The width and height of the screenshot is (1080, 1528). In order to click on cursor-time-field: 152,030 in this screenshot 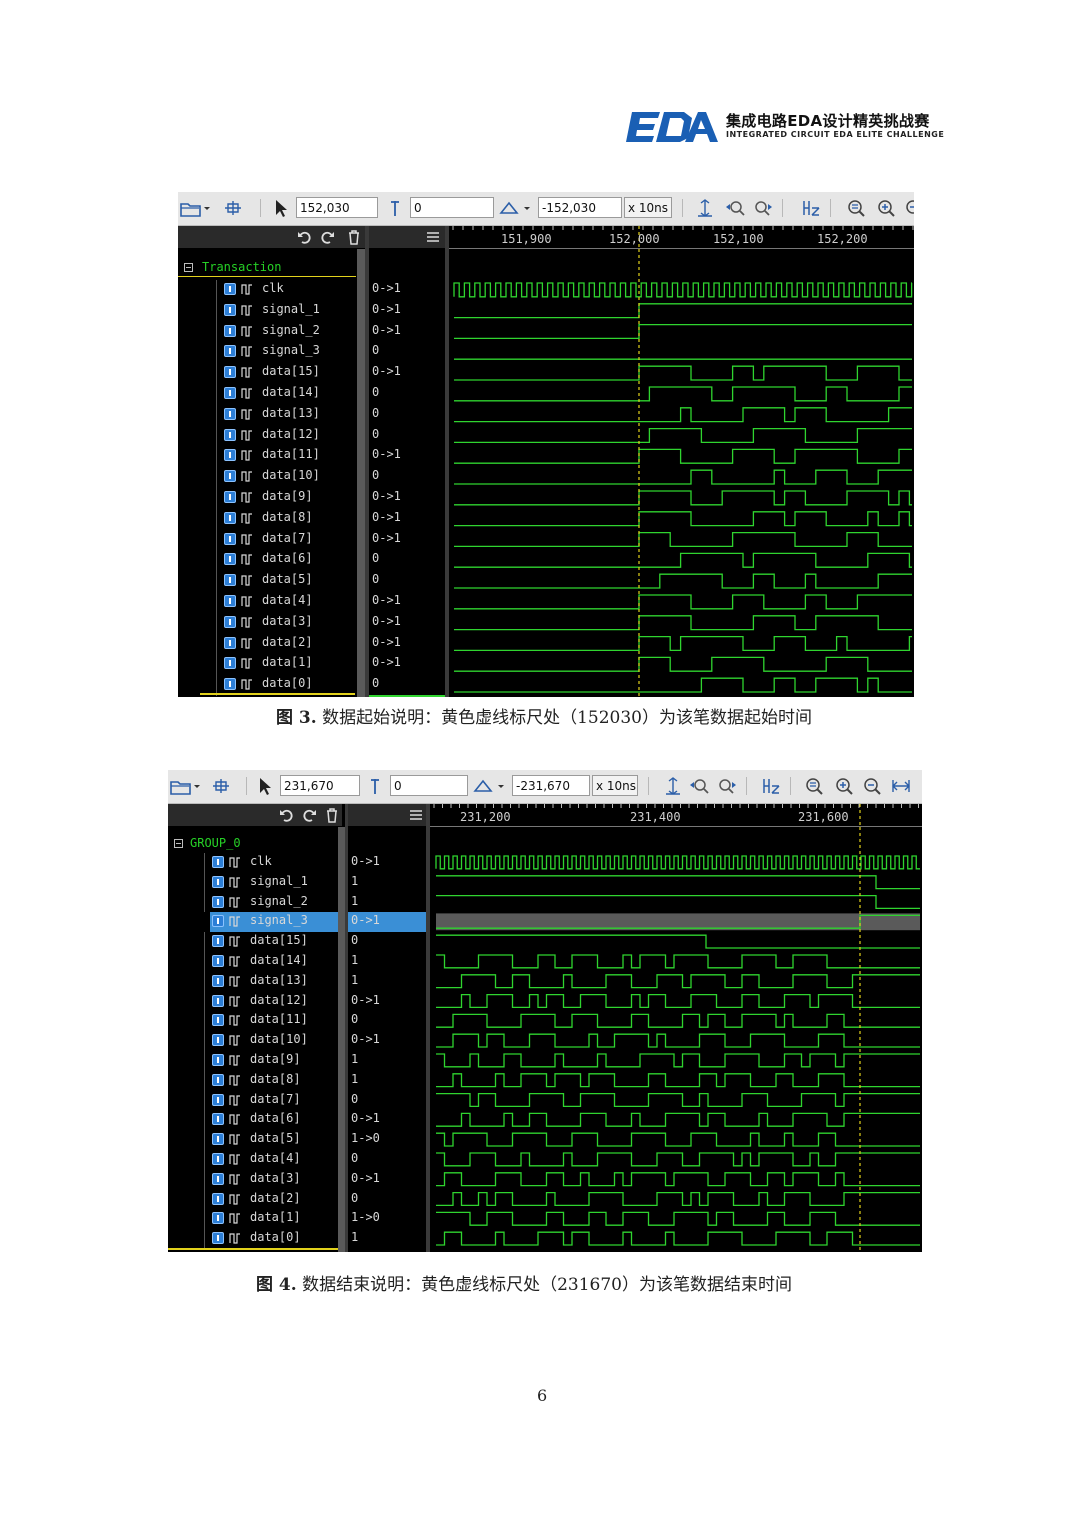, I will do `click(337, 207)`.